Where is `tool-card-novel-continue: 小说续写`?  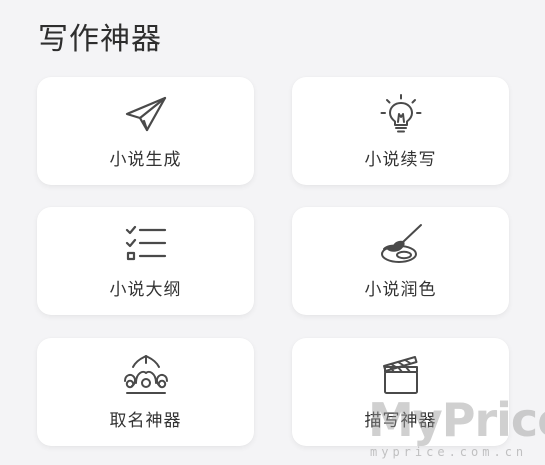 tool-card-novel-continue: 小说续写 is located at coordinates (400, 131).